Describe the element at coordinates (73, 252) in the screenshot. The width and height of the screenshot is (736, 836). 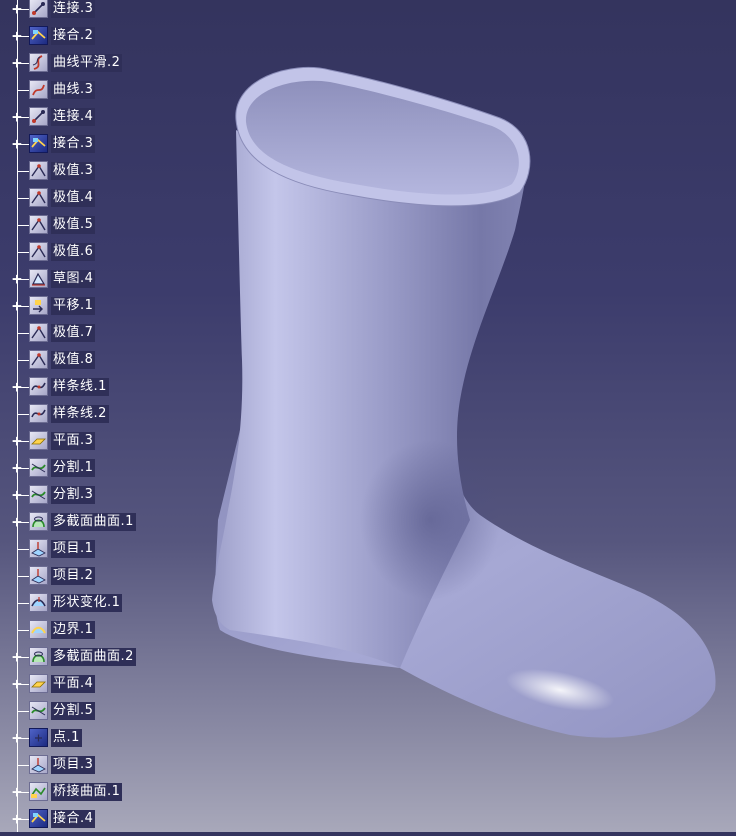
I see `tree-node-label: 极值.6` at that location.